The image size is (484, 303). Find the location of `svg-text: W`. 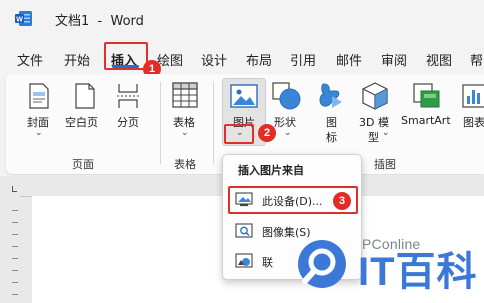

svg-text: W is located at coordinates (19, 19).